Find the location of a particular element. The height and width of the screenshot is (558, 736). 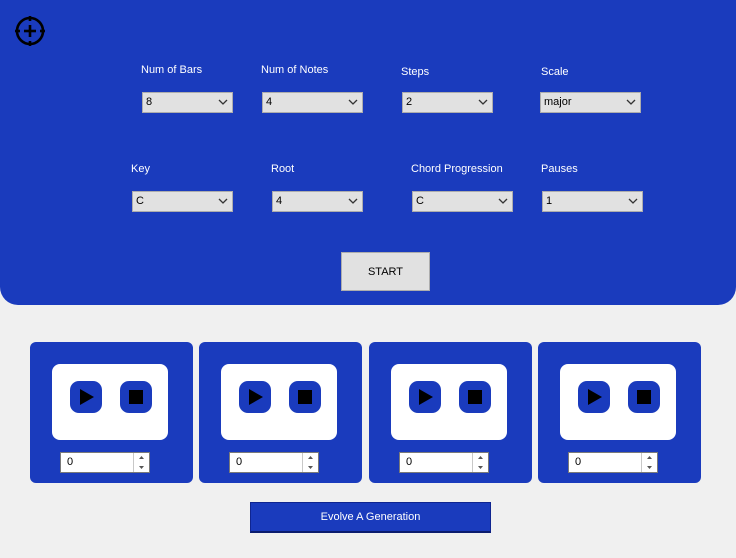

num-of-bars-value: 8 is located at coordinates (149, 102).